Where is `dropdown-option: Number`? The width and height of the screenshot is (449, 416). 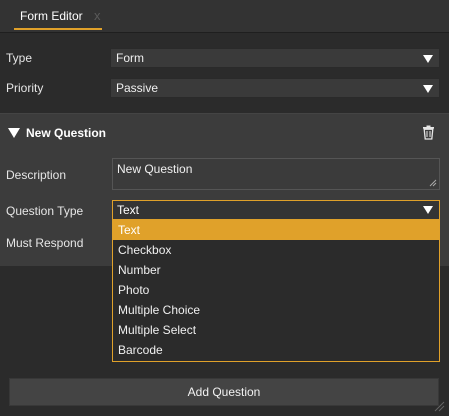
dropdown-option: Number is located at coordinates (276, 270).